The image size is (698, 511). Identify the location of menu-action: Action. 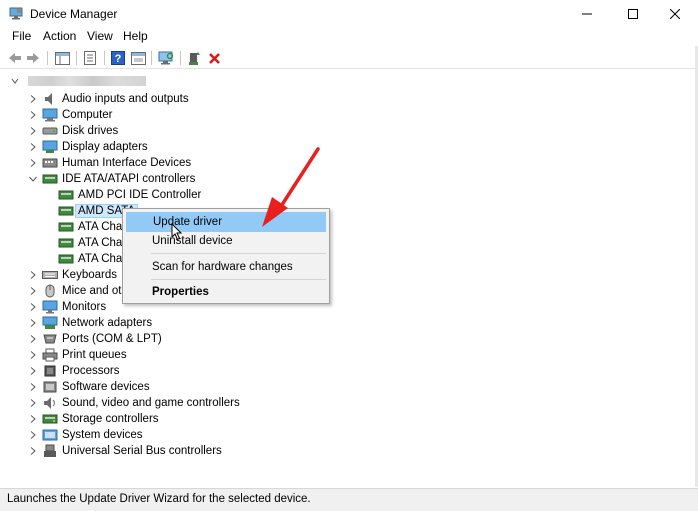
(59, 36).